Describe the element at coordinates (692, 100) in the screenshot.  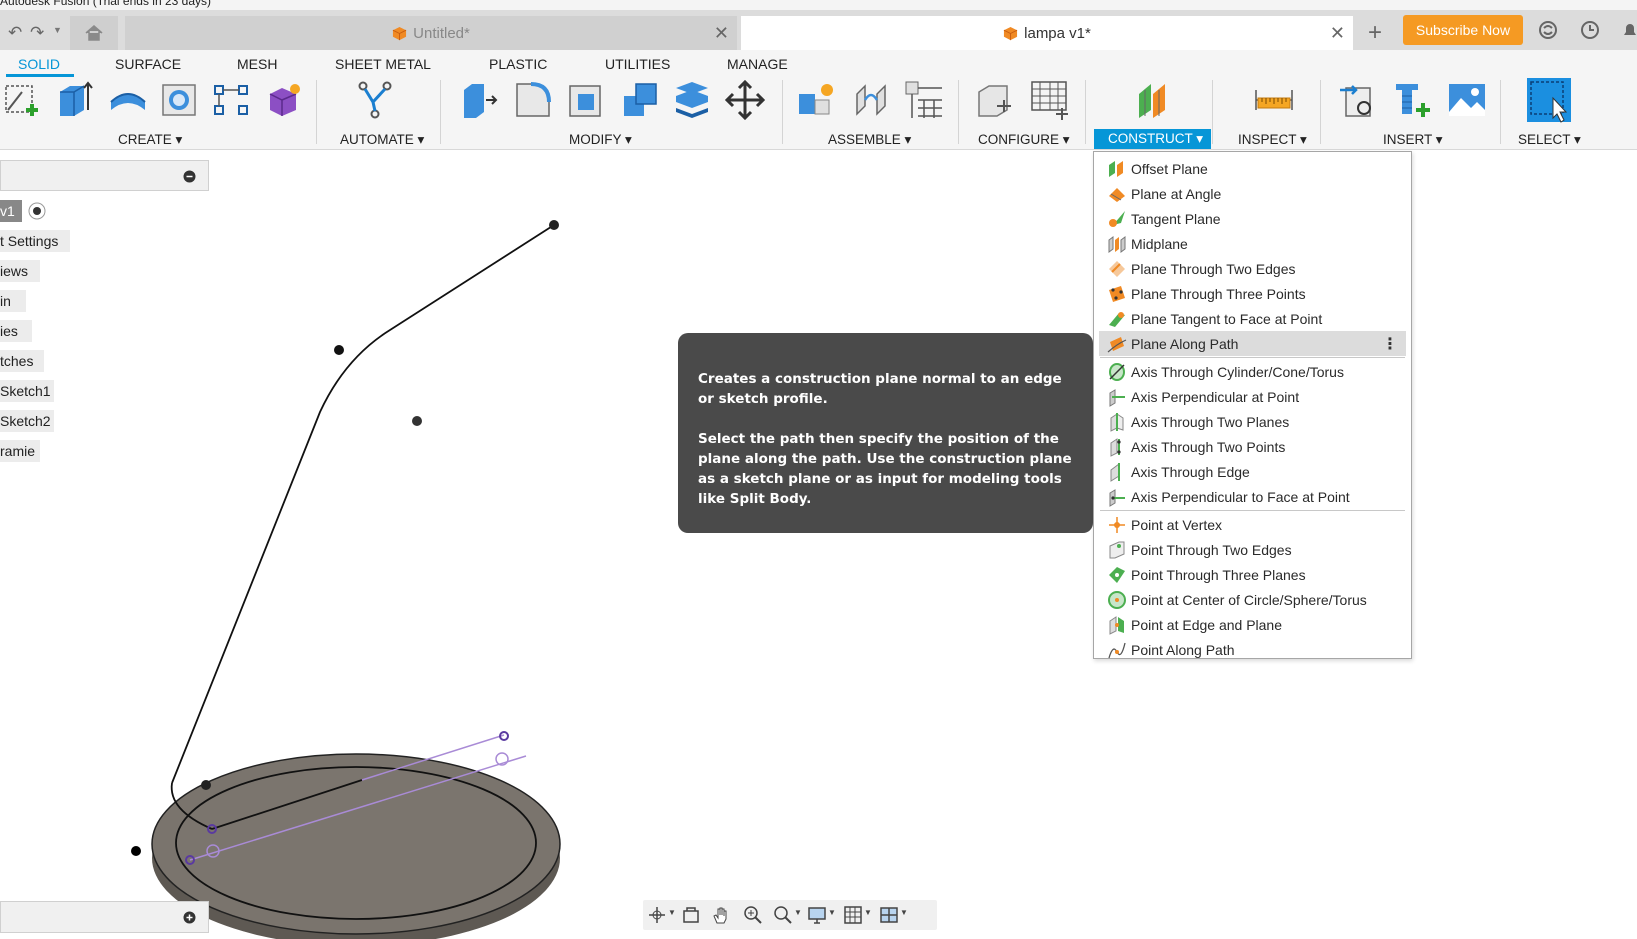
I see `split-body-icon` at that location.